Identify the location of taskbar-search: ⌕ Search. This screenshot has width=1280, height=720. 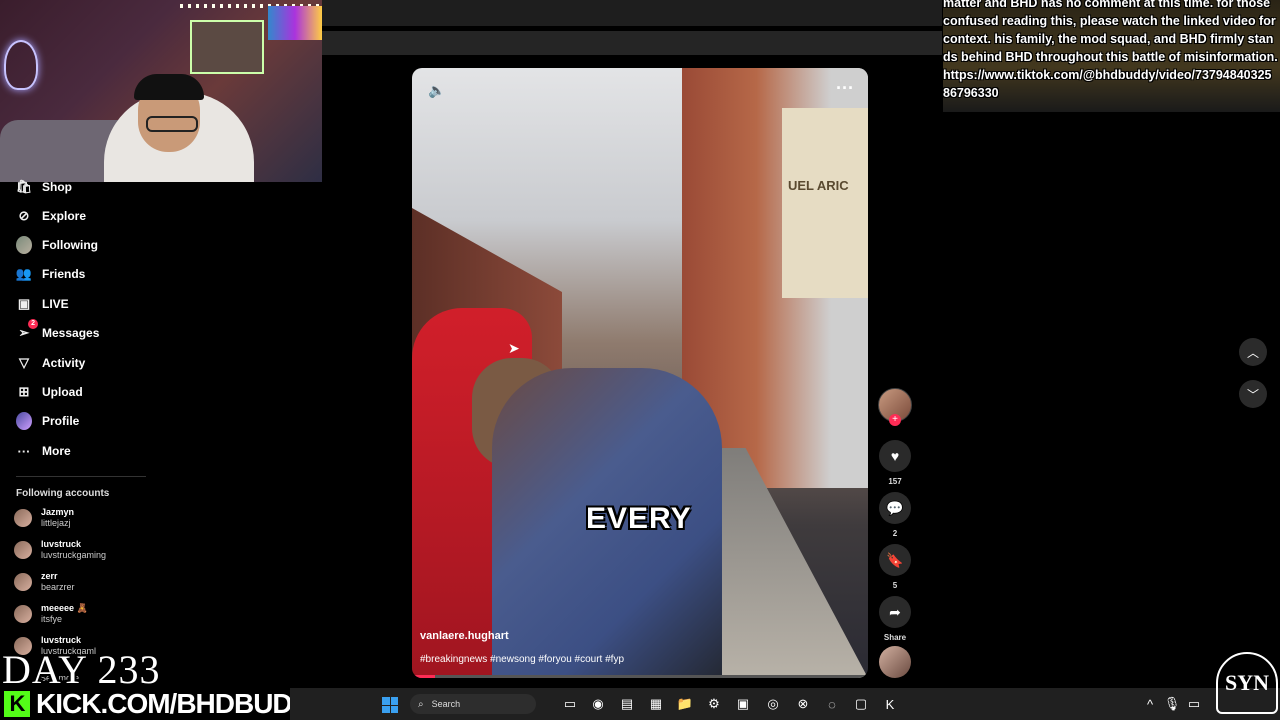
(473, 704).